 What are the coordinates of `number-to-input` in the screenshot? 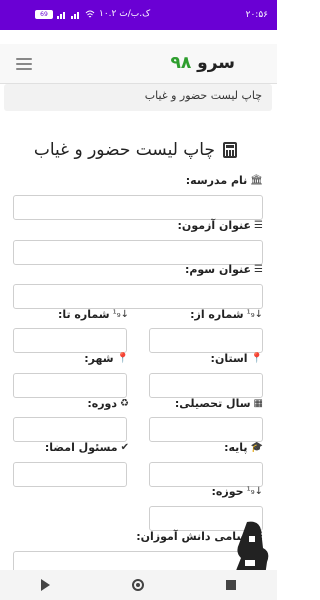 It's located at (70, 340).